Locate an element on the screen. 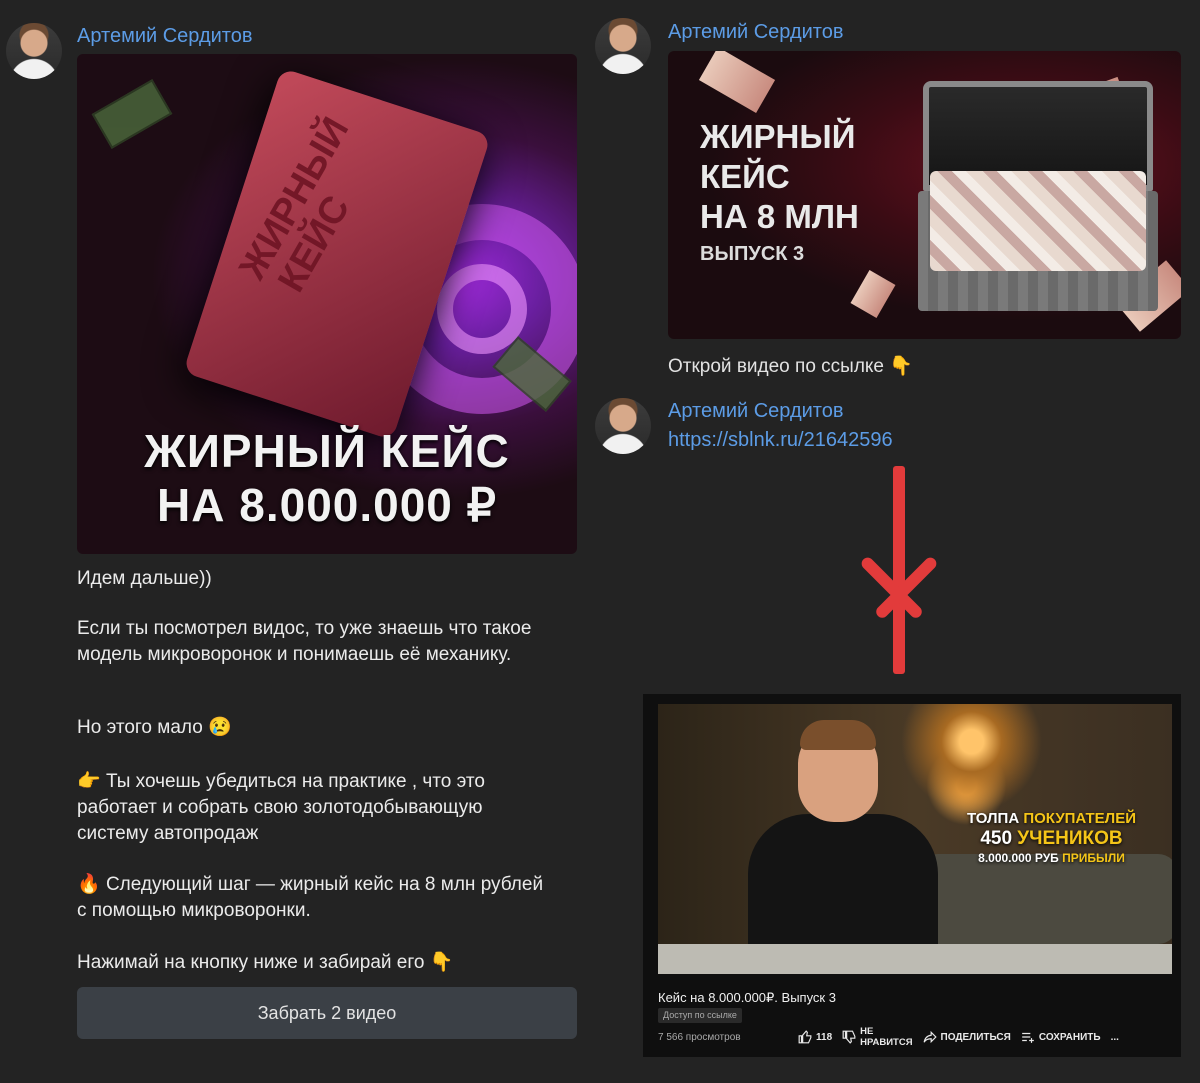  overlay-line: 8.000.000 РУБ ПРИБЫЛИ is located at coordinates (1051, 858).